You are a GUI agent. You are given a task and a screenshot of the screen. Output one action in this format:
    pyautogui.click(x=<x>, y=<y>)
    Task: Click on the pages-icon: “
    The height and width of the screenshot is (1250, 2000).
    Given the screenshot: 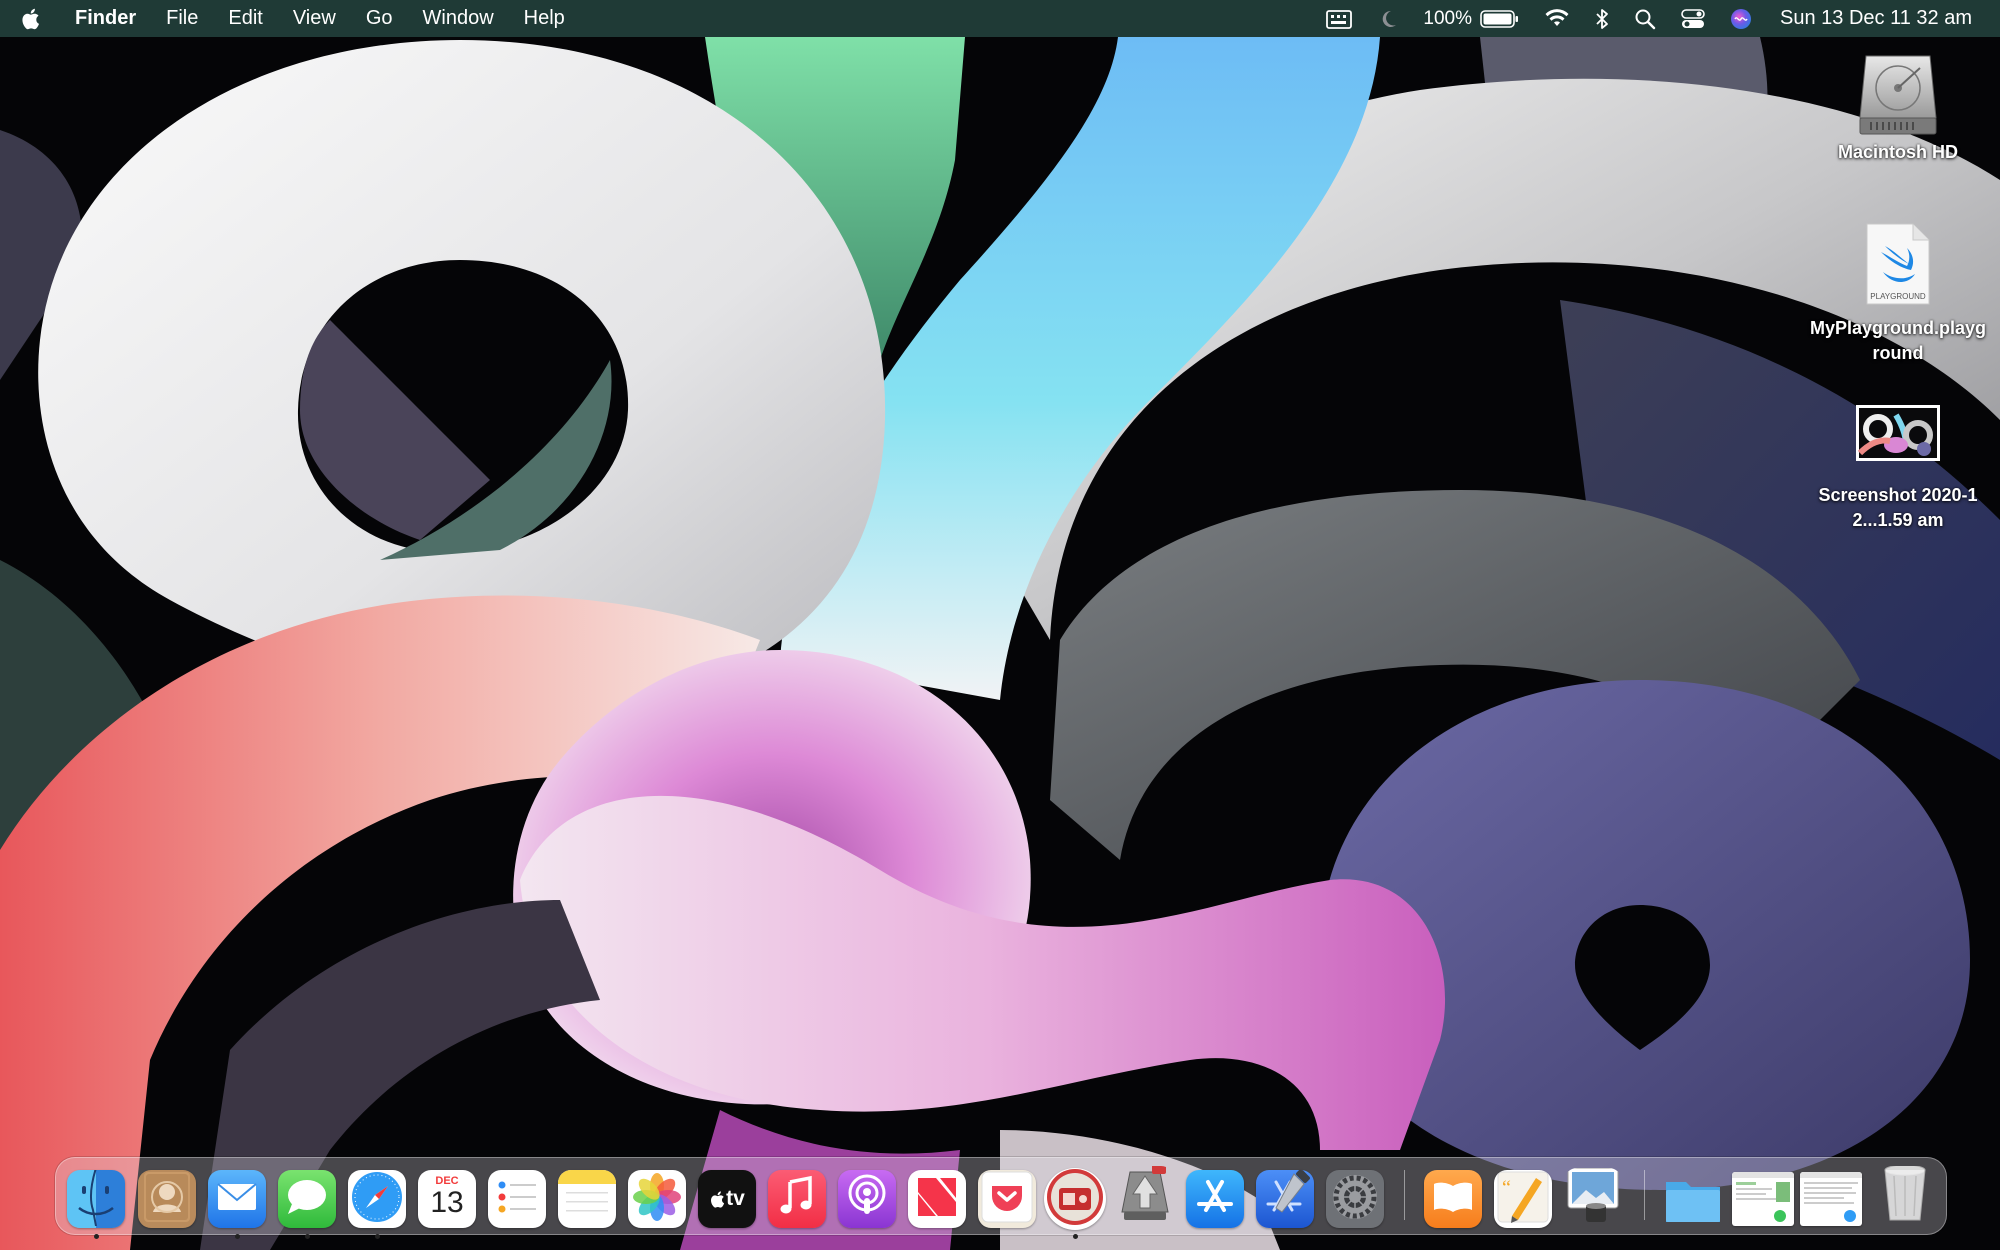 What is the action you would take?
    pyautogui.click(x=1523, y=1199)
    